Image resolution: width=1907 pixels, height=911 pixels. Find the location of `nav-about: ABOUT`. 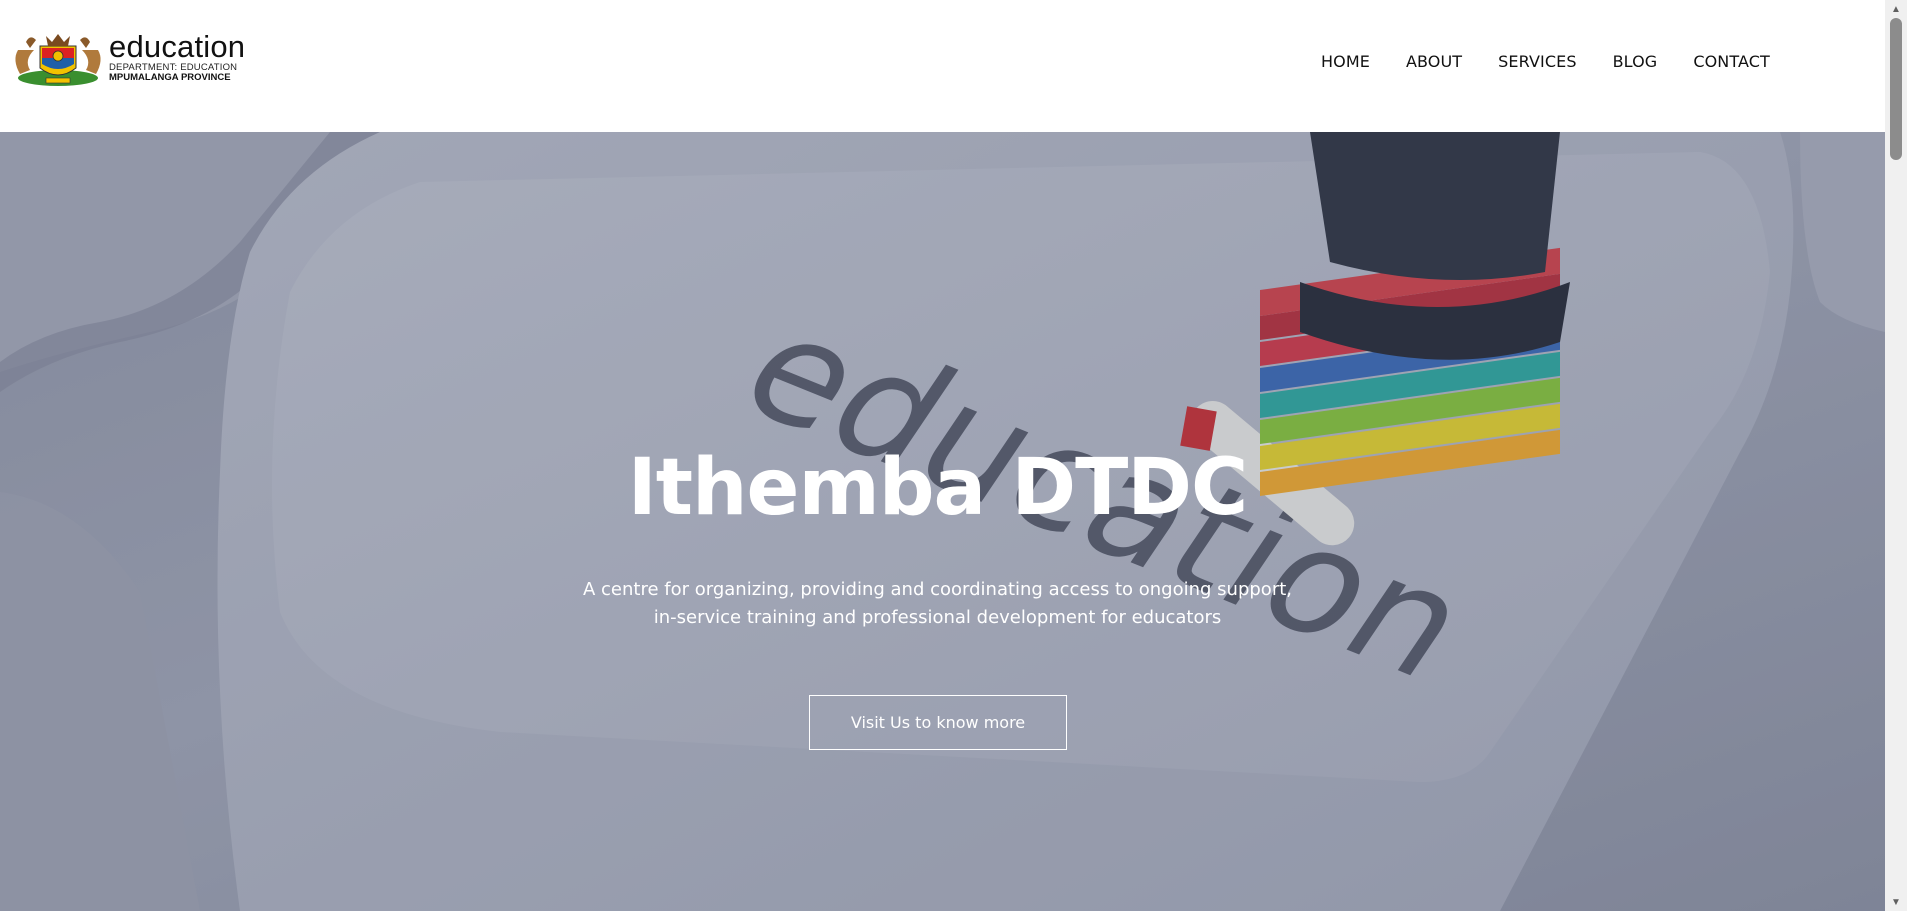

nav-about: ABOUT is located at coordinates (1434, 62).